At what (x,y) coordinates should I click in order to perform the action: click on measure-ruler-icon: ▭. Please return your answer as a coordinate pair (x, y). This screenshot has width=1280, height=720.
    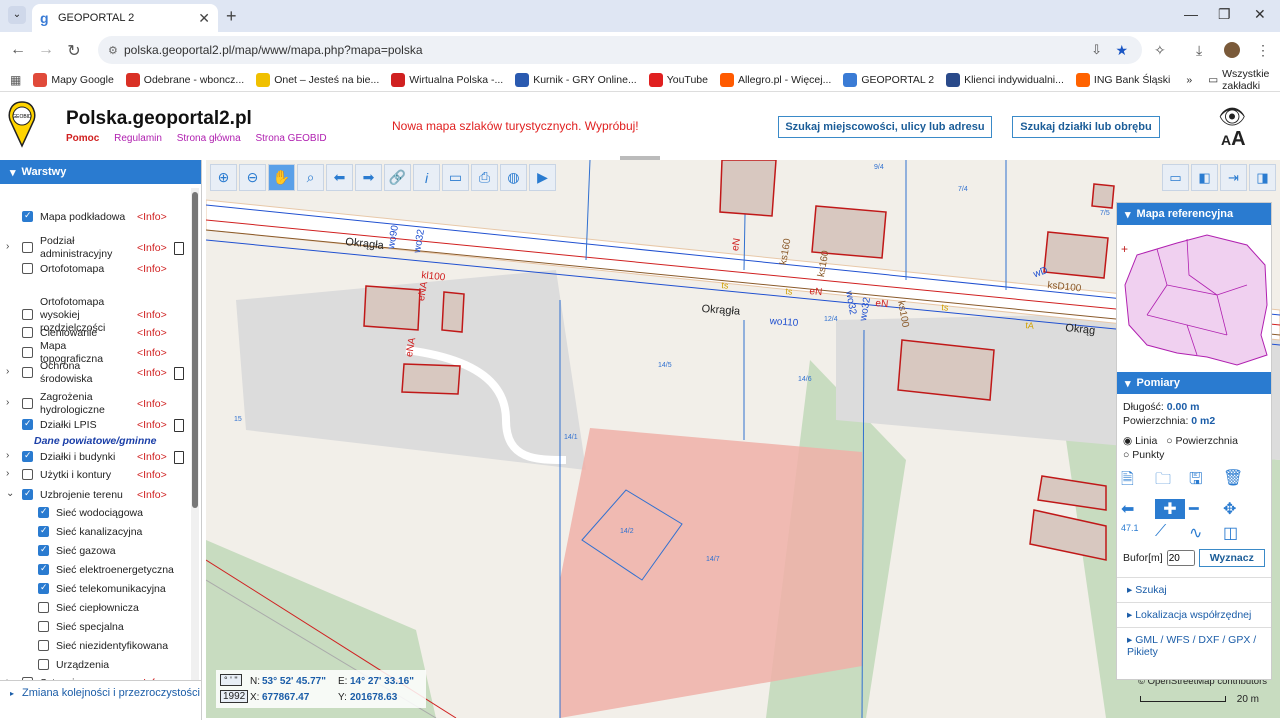
    Looking at the image, I should click on (455, 177).